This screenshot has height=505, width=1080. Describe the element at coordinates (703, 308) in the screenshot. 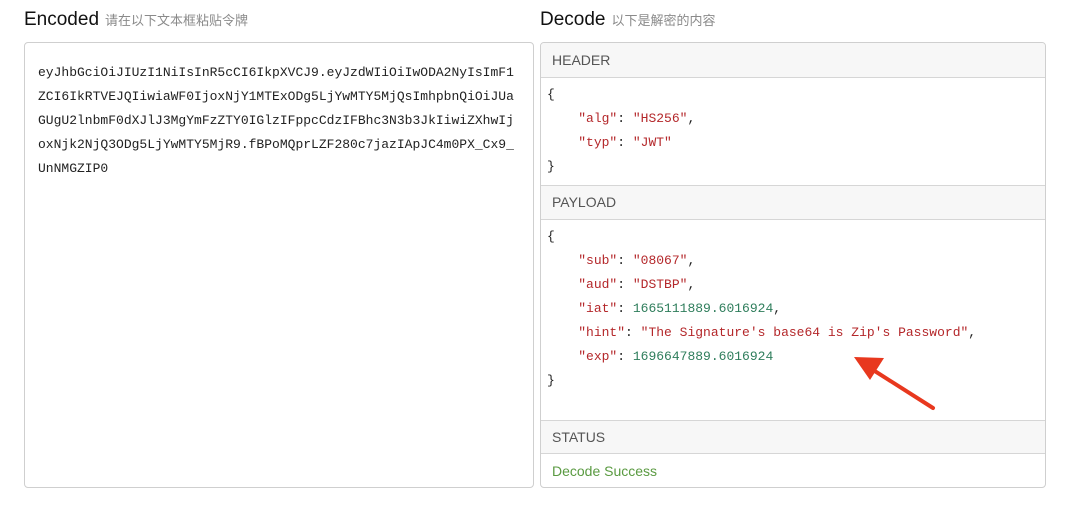

I see `json-value-iat: 1665111889.6016924` at that location.